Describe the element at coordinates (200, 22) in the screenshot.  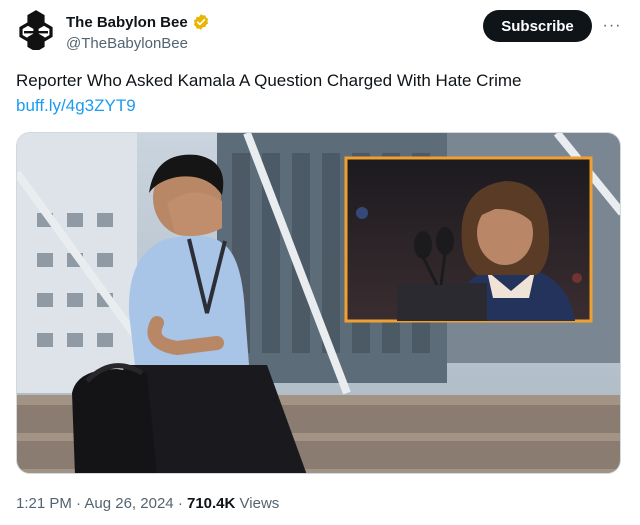
I see `verified-badge-icon` at that location.